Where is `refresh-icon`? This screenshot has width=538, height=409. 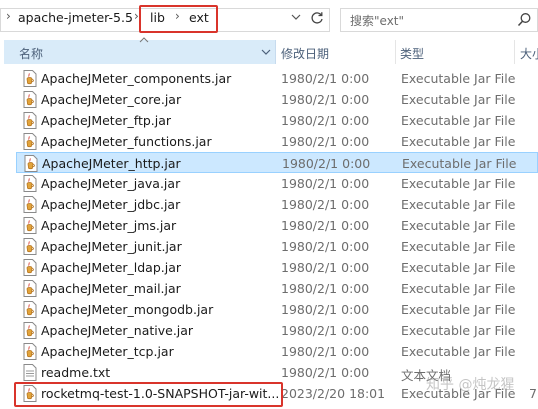 refresh-icon is located at coordinates (317, 18).